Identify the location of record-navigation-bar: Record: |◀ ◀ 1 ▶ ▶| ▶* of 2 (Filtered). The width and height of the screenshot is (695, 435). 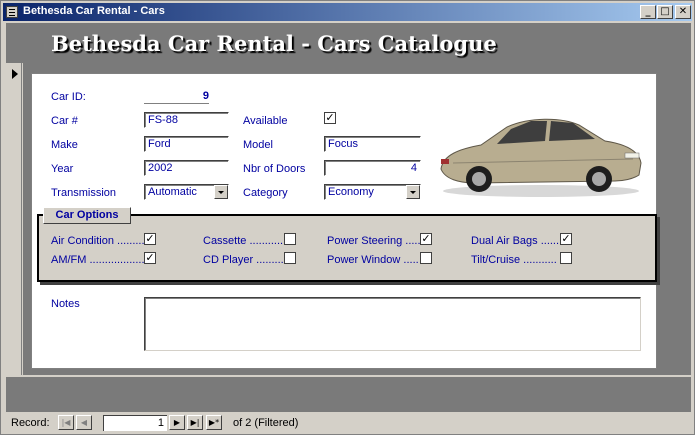
(348, 423).